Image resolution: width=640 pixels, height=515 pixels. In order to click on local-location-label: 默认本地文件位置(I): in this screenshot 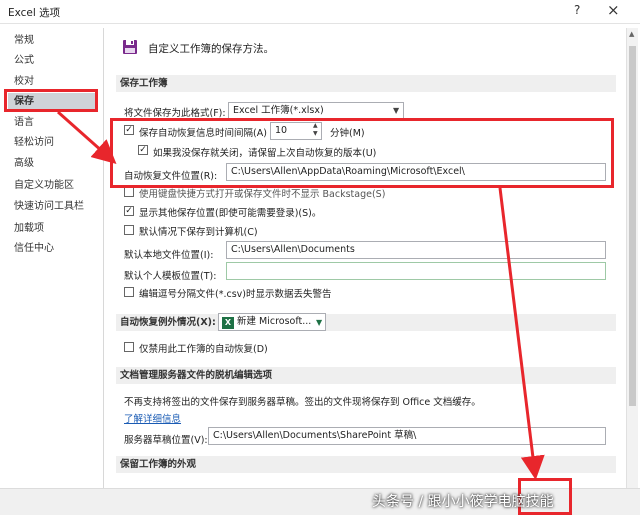, I will do `click(169, 255)`.